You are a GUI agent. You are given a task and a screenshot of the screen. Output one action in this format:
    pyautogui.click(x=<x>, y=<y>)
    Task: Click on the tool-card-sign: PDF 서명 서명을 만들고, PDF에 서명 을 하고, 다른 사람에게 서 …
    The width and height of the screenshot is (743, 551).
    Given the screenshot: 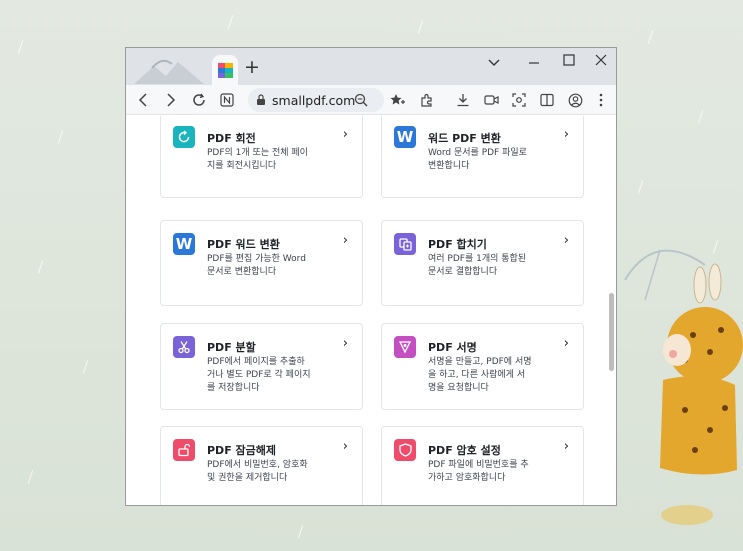 What is the action you would take?
    pyautogui.click(x=482, y=366)
    